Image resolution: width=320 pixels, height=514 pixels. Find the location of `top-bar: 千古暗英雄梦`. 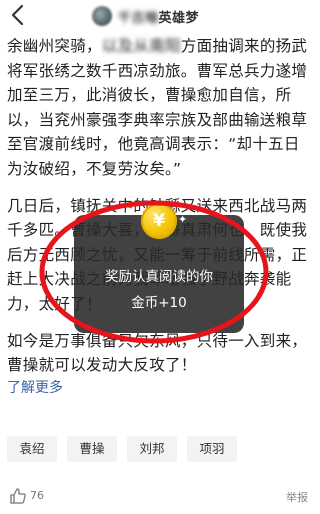

top-bar: 千古暗英雄梦 is located at coordinates (160, 16).